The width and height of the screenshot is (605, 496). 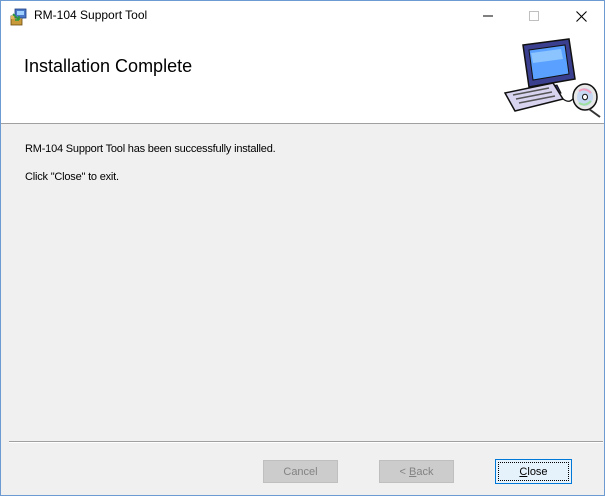 I want to click on footer-divider, so click(x=306, y=442).